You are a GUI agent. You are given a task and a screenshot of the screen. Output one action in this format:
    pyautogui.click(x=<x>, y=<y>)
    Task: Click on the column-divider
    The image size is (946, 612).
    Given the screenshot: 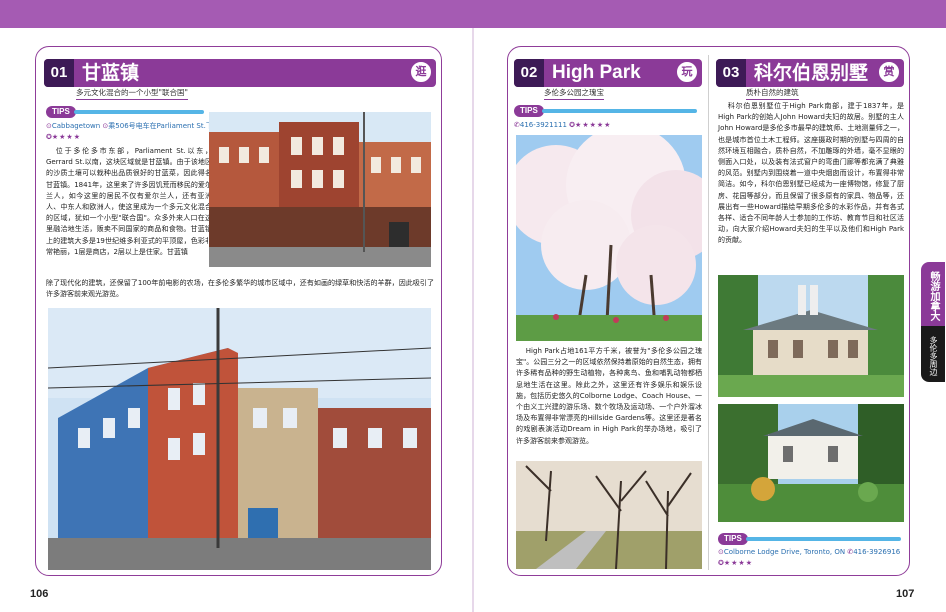 What is the action you would take?
    pyautogui.click(x=708, y=312)
    